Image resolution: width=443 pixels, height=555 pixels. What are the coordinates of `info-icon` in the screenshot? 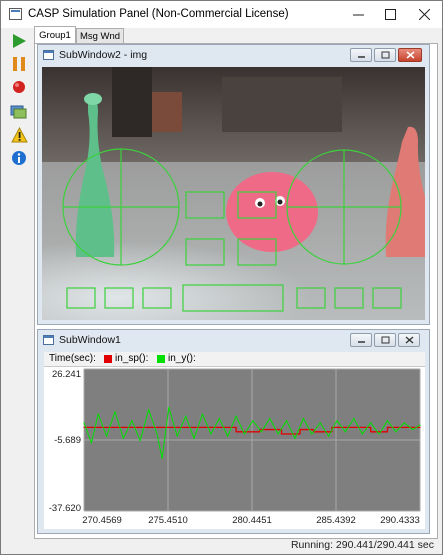 It's located at (19, 158).